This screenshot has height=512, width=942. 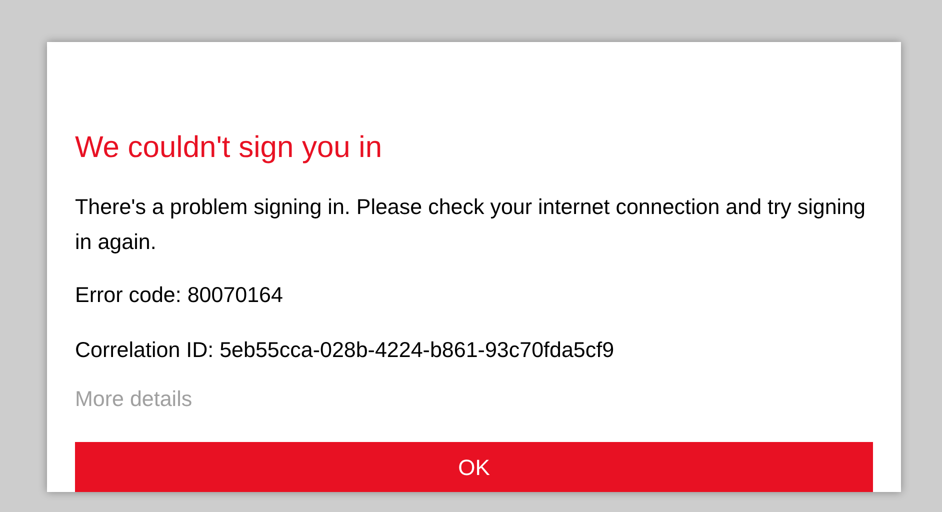 What do you see at coordinates (179, 295) in the screenshot?
I see `error-detail: Error code: 80070164` at bounding box center [179, 295].